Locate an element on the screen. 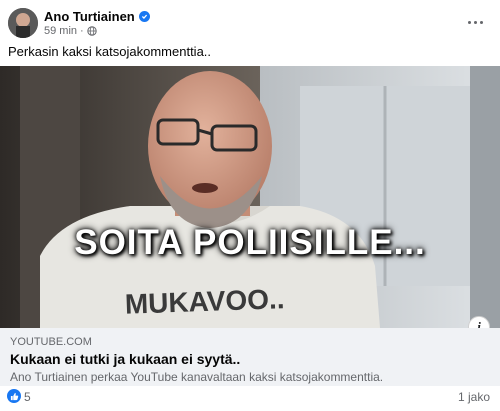 This screenshot has width=500, height=411. link-domain: YOUTUBE.COM is located at coordinates (51, 342).